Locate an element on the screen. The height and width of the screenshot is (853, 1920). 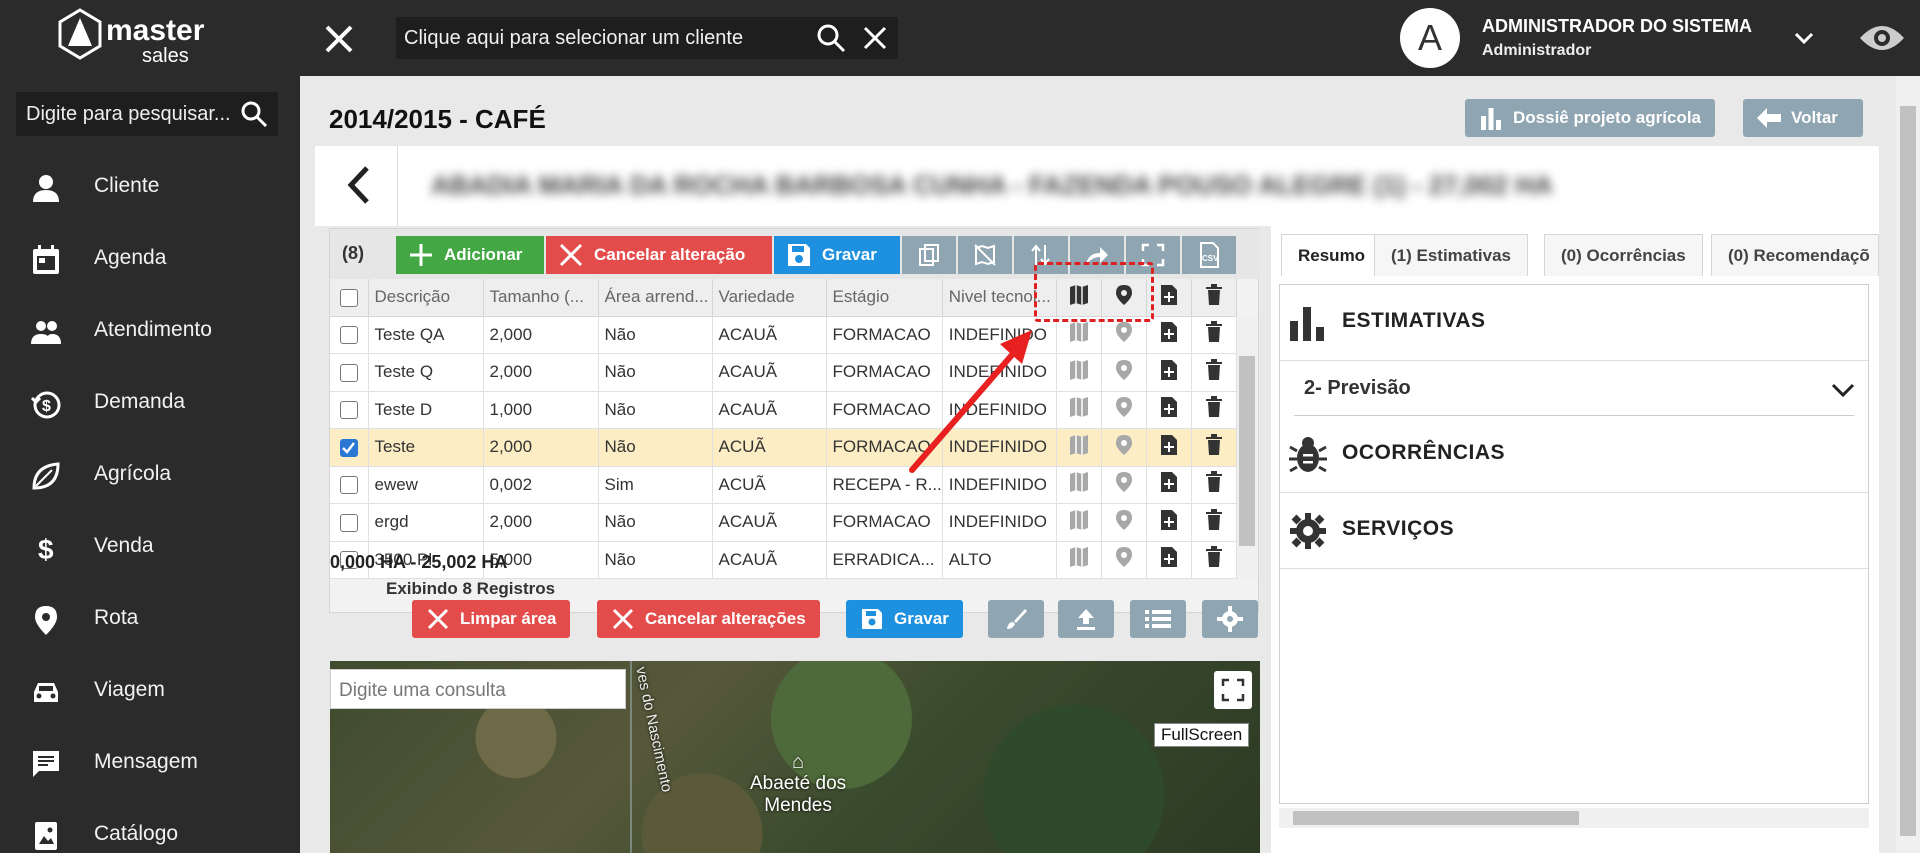
sidebar-item-agricola: Agrícola is located at coordinates (150, 474).